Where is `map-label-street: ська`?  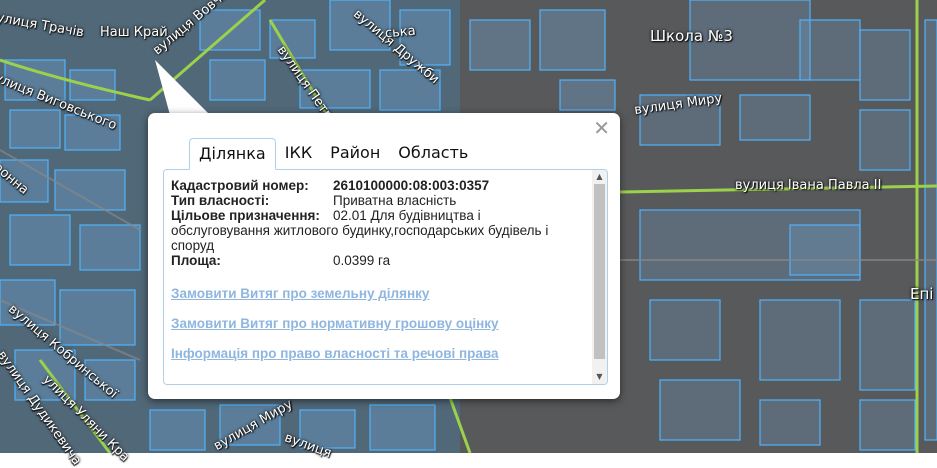 map-label-street: ська is located at coordinates (400, 32).